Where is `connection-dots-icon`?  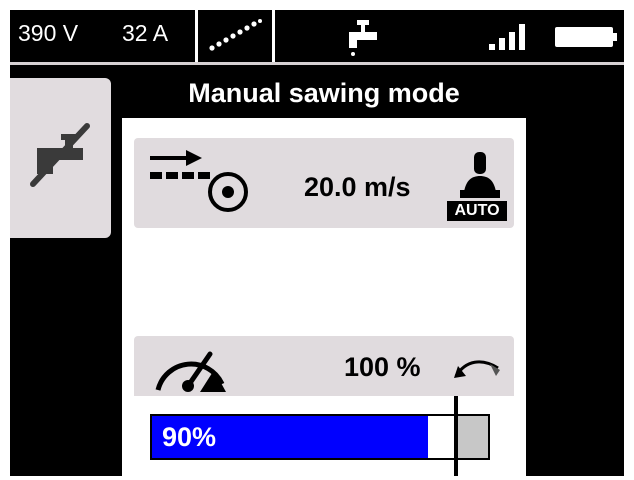 connection-dots-icon is located at coordinates (235, 35).